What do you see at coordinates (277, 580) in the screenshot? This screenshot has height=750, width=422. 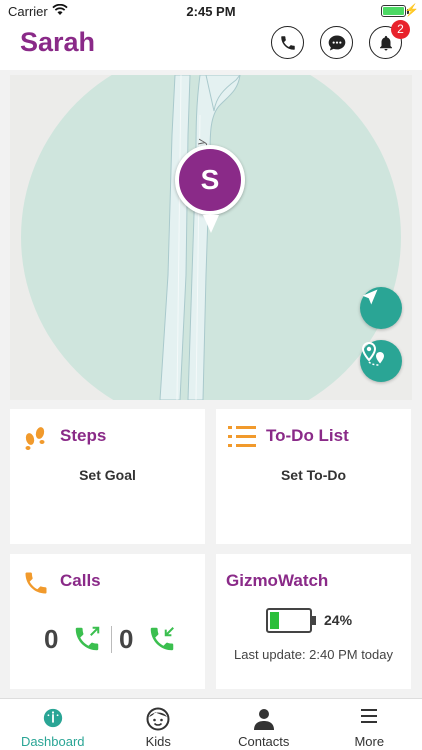 I see `device-title: GizmoWatch` at bounding box center [277, 580].